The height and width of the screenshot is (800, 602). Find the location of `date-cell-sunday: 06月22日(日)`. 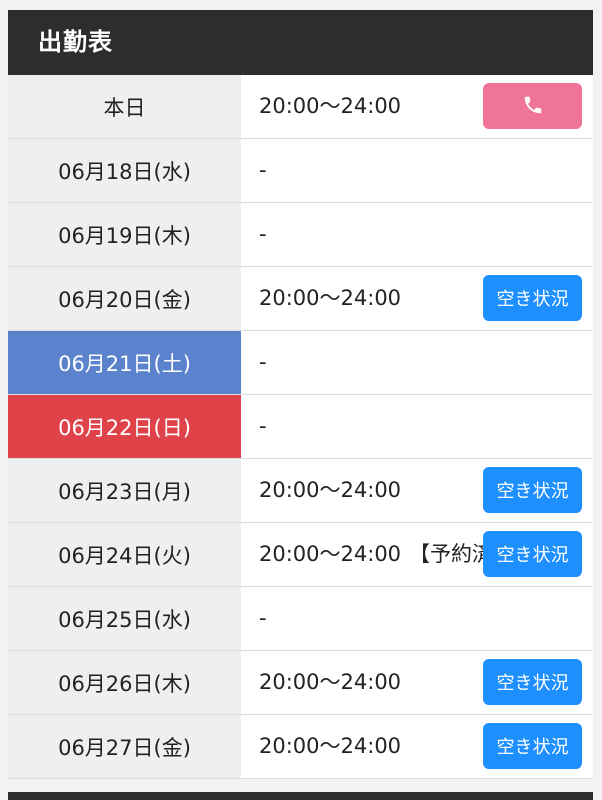

date-cell-sunday: 06月22日(日) is located at coordinates (124, 426).